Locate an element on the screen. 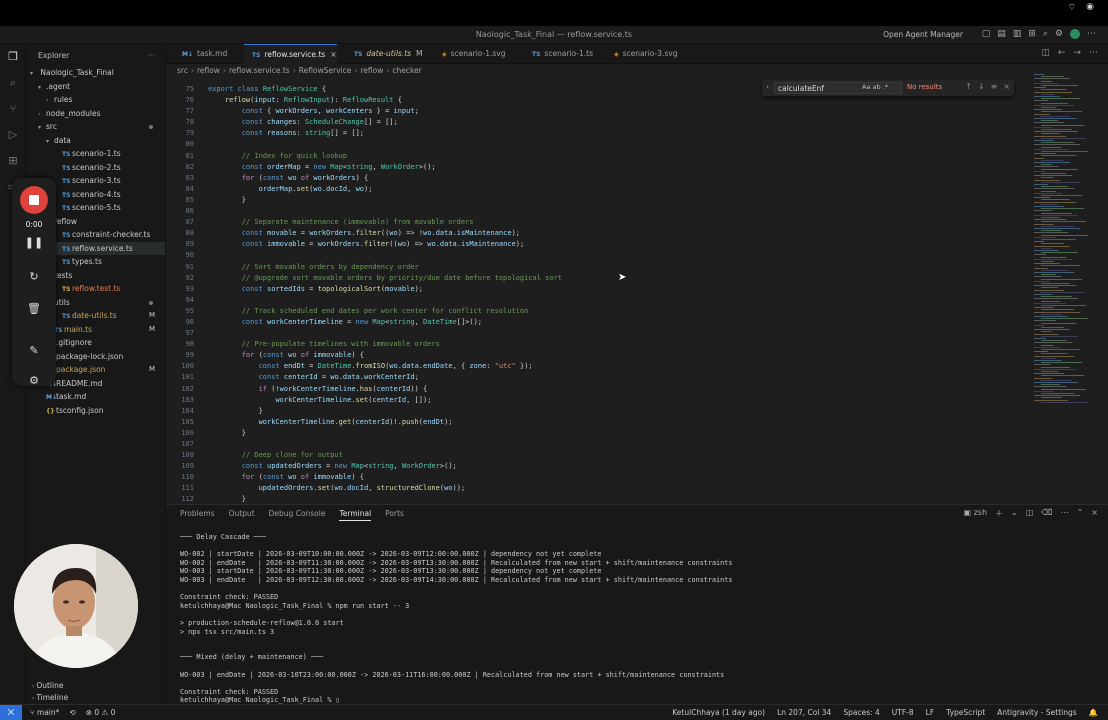 The height and width of the screenshot is (720, 1108). explorer-more-button: ··· is located at coordinates (151, 56).